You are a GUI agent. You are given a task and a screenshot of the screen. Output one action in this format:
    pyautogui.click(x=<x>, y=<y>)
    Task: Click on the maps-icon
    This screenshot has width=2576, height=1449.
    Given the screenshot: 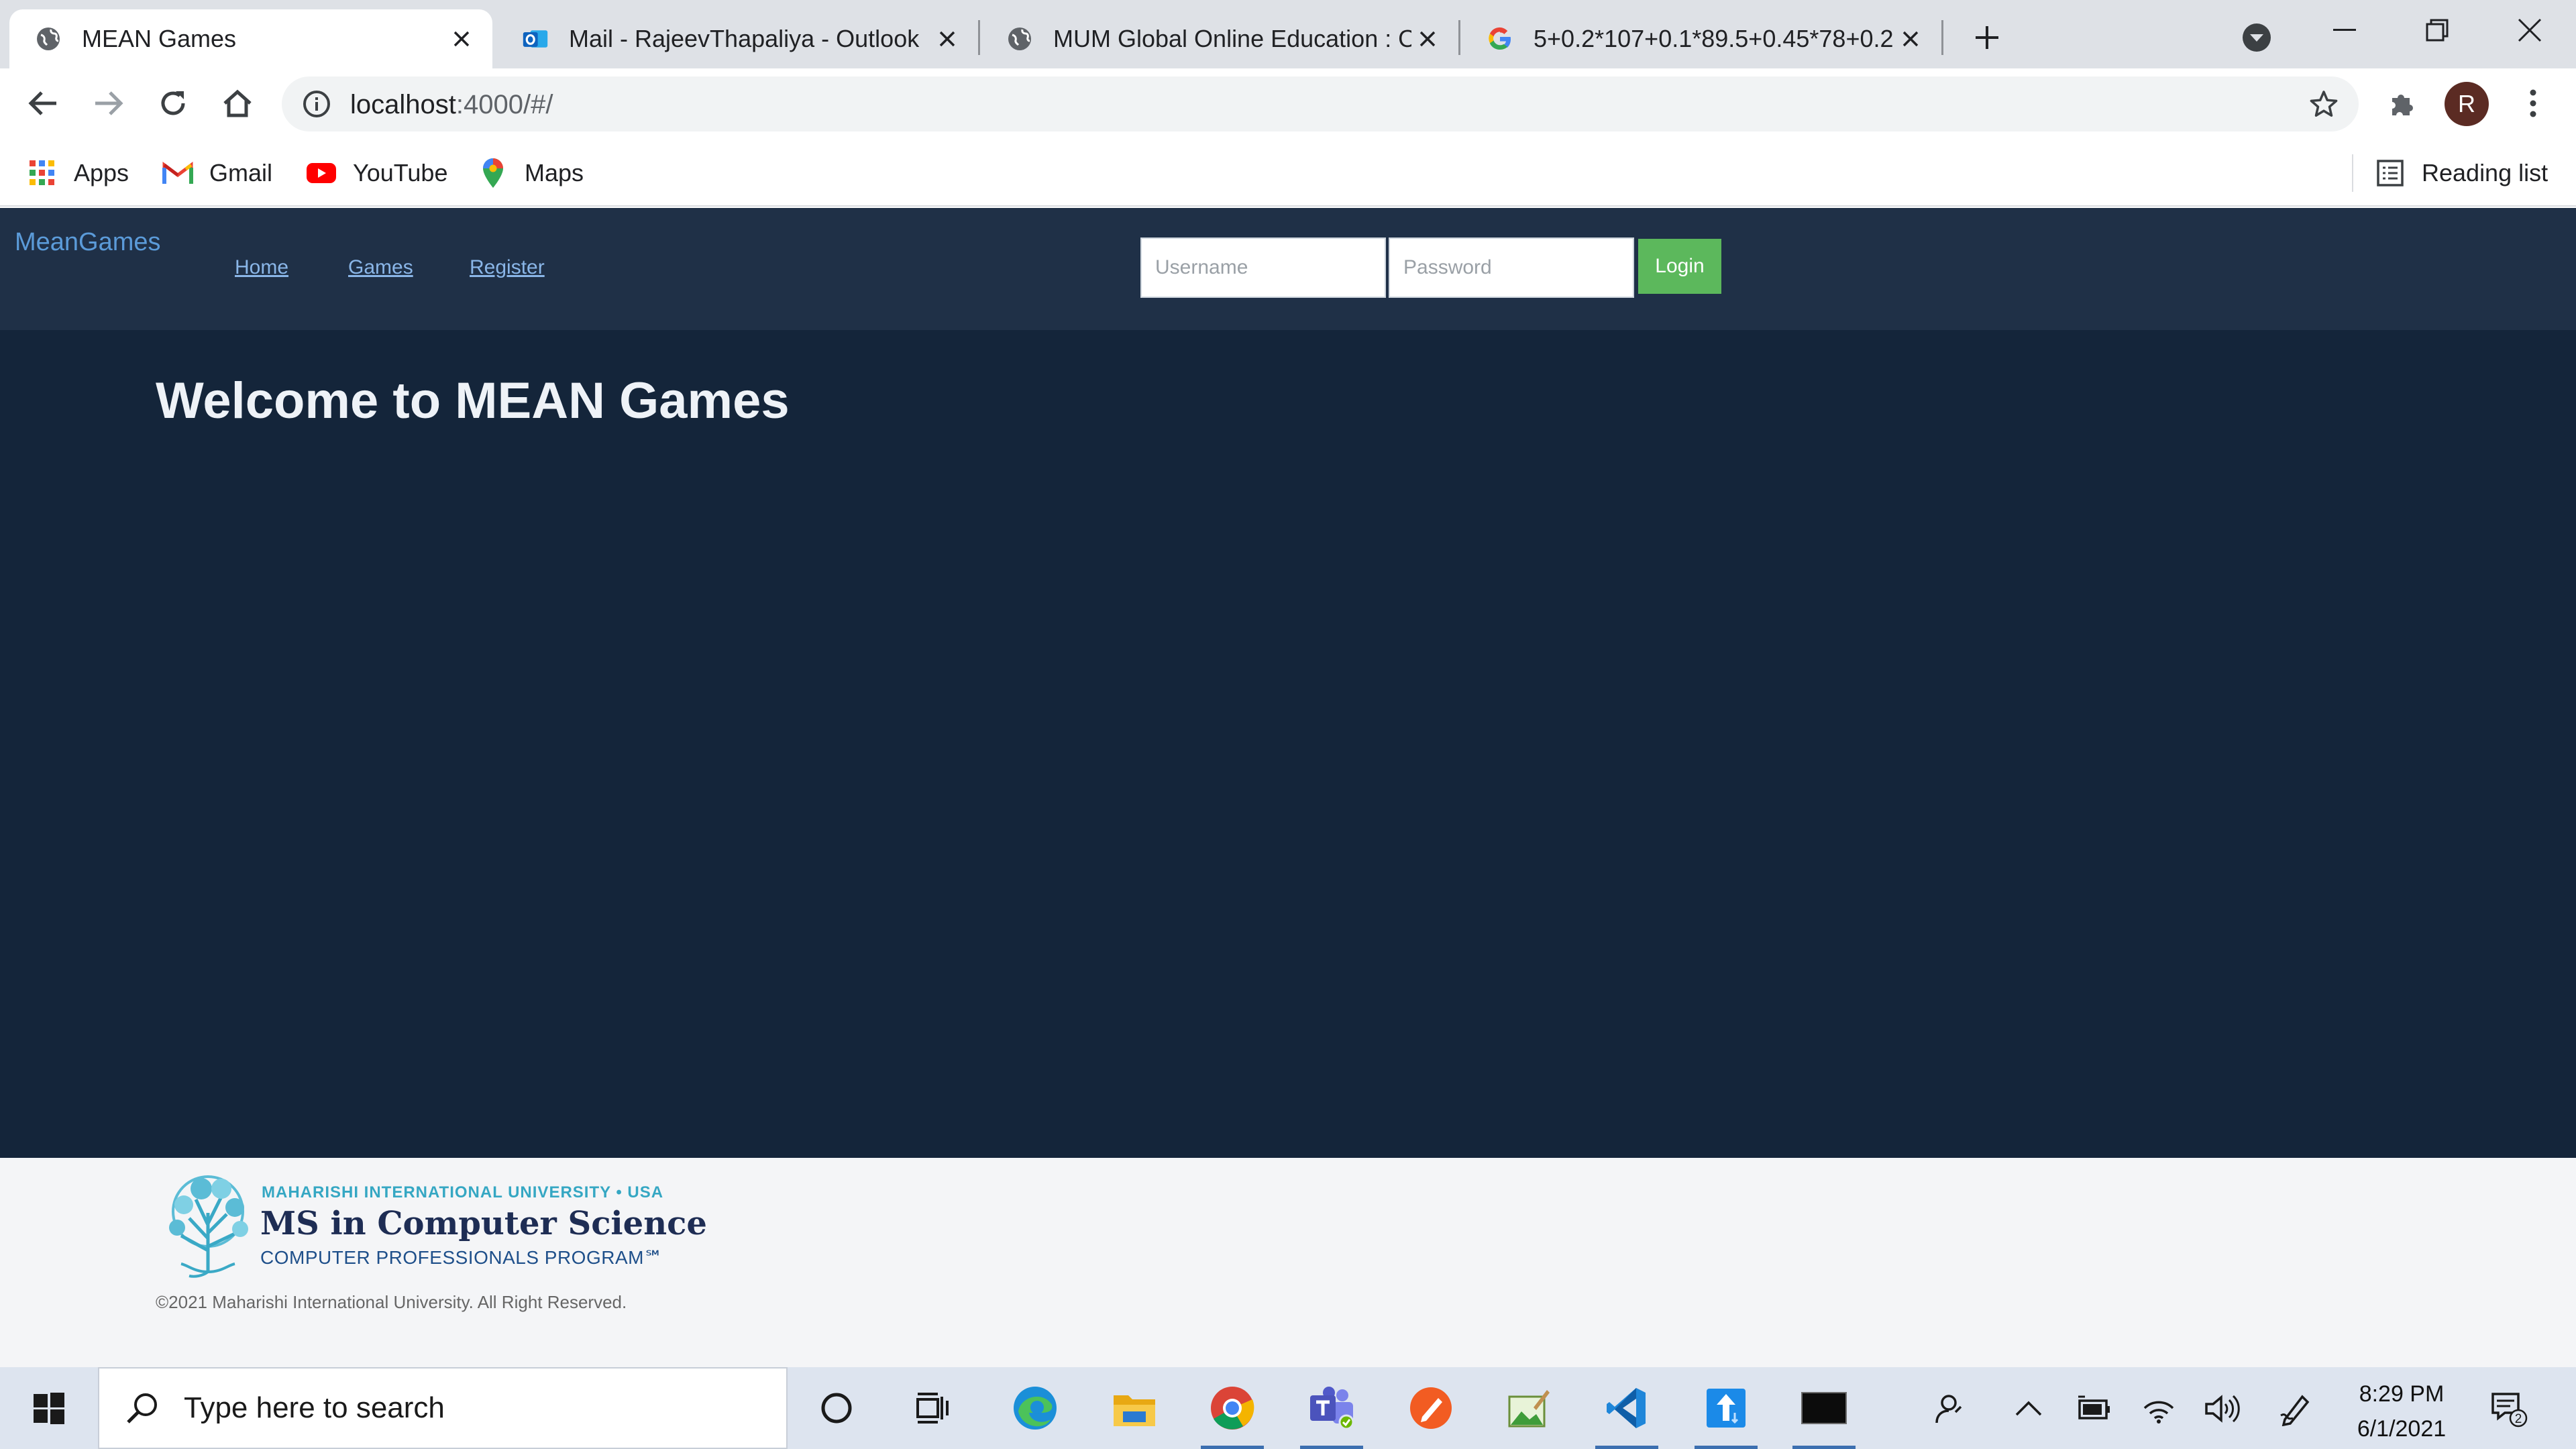 What is the action you would take?
    pyautogui.click(x=493, y=173)
    